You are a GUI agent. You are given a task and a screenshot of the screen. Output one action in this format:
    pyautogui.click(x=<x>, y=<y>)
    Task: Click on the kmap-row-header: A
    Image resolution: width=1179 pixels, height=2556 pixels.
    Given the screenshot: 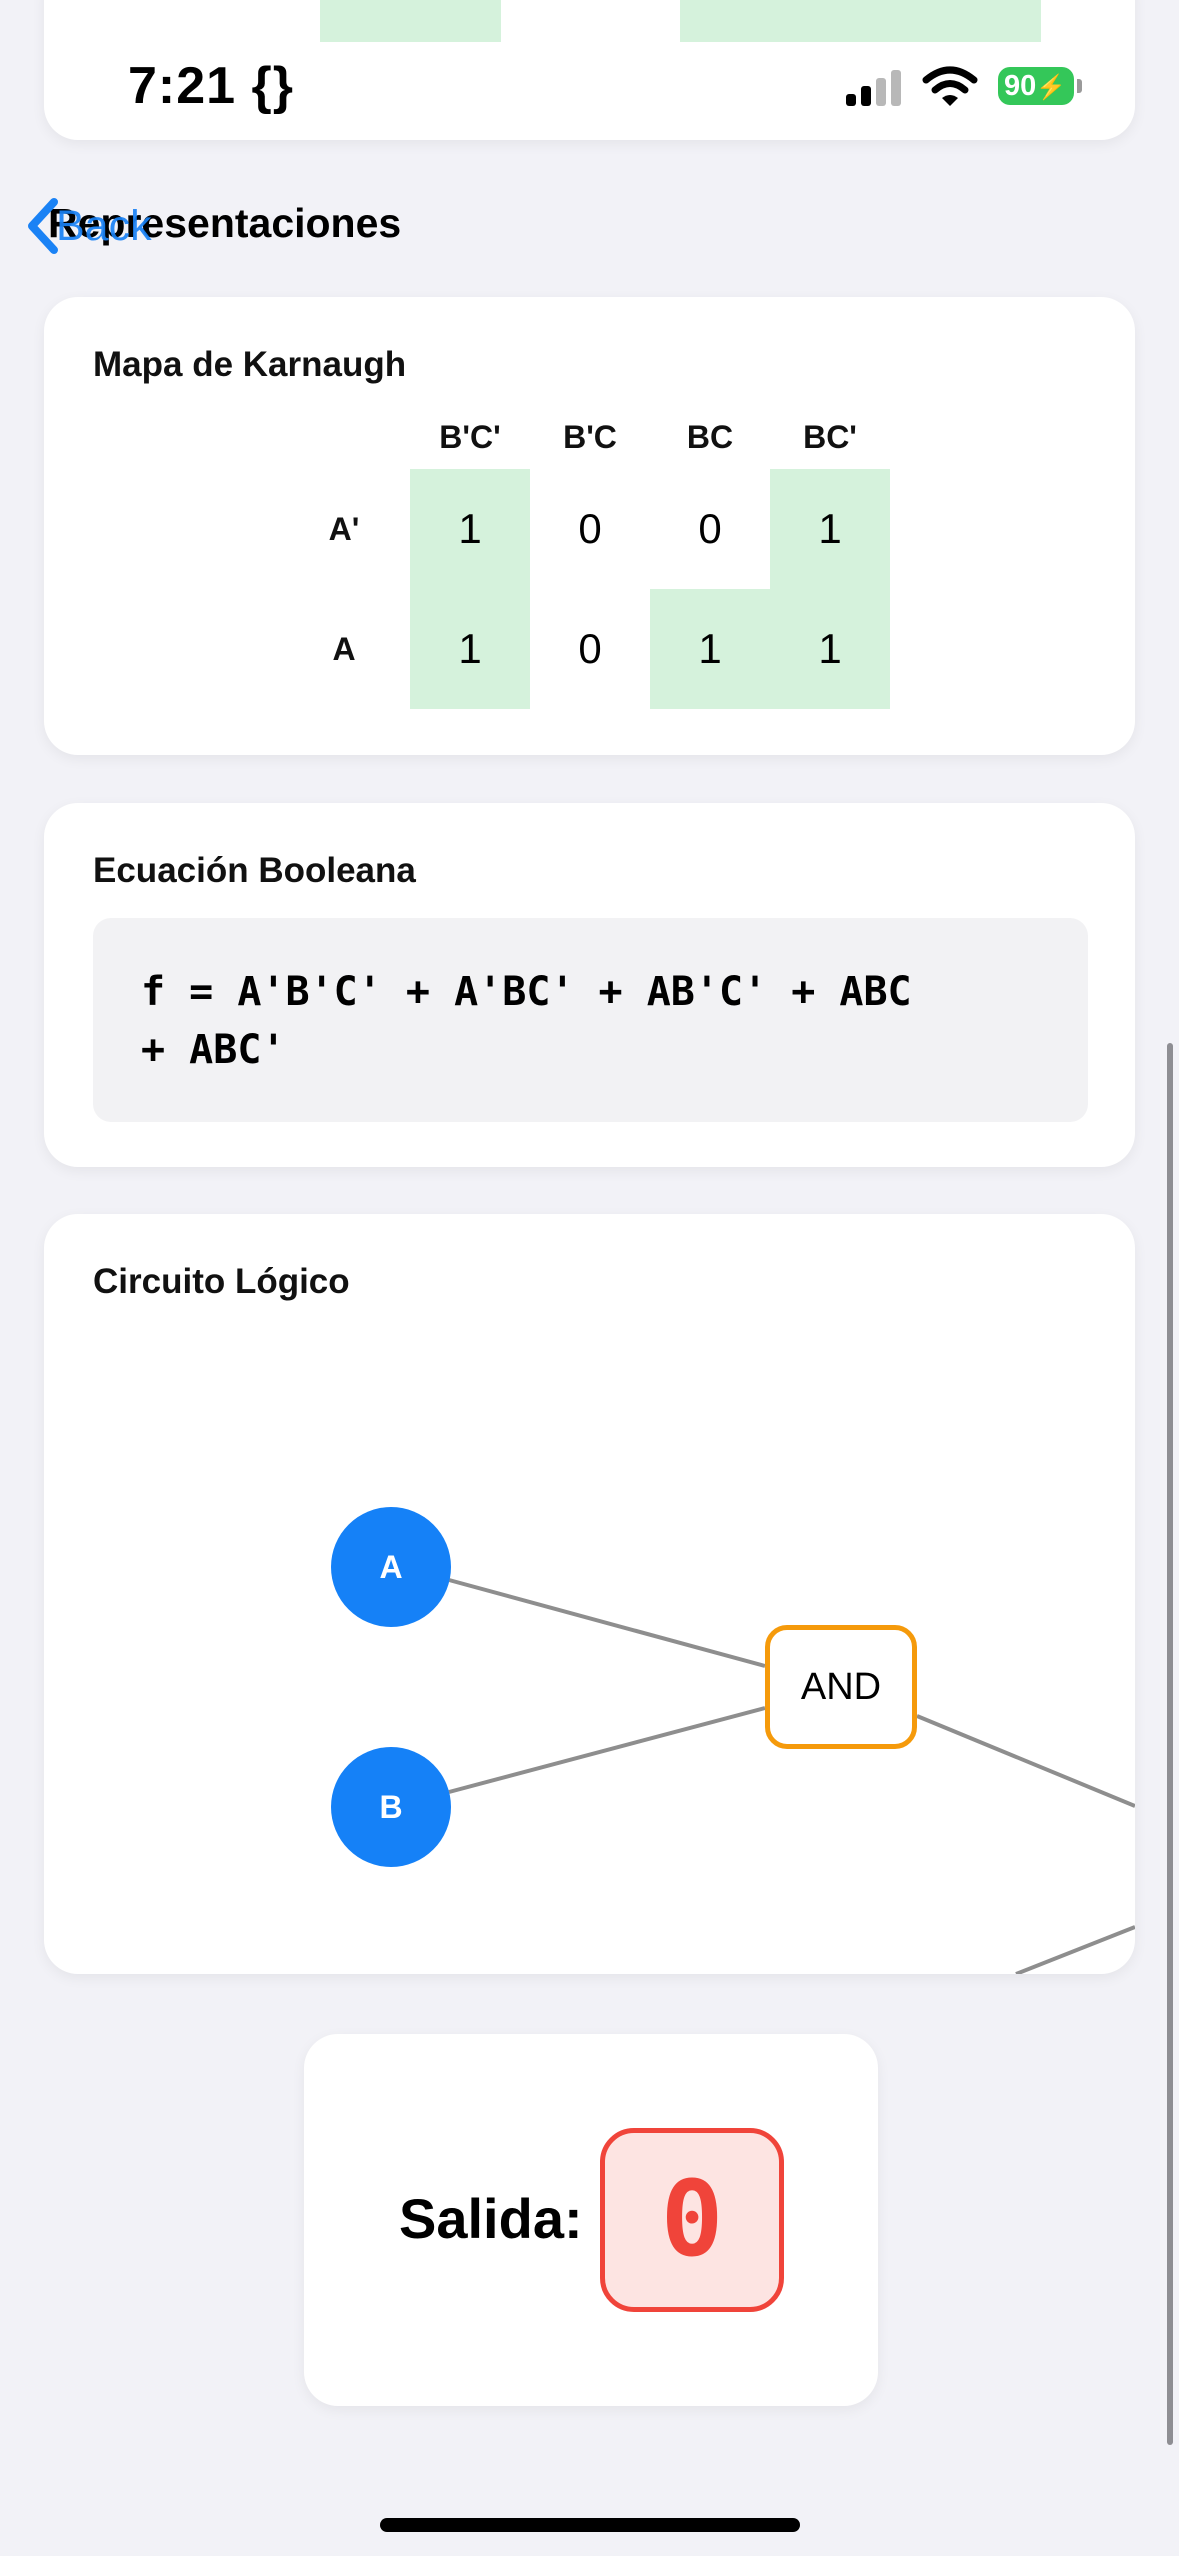 What is the action you would take?
    pyautogui.click(x=344, y=649)
    